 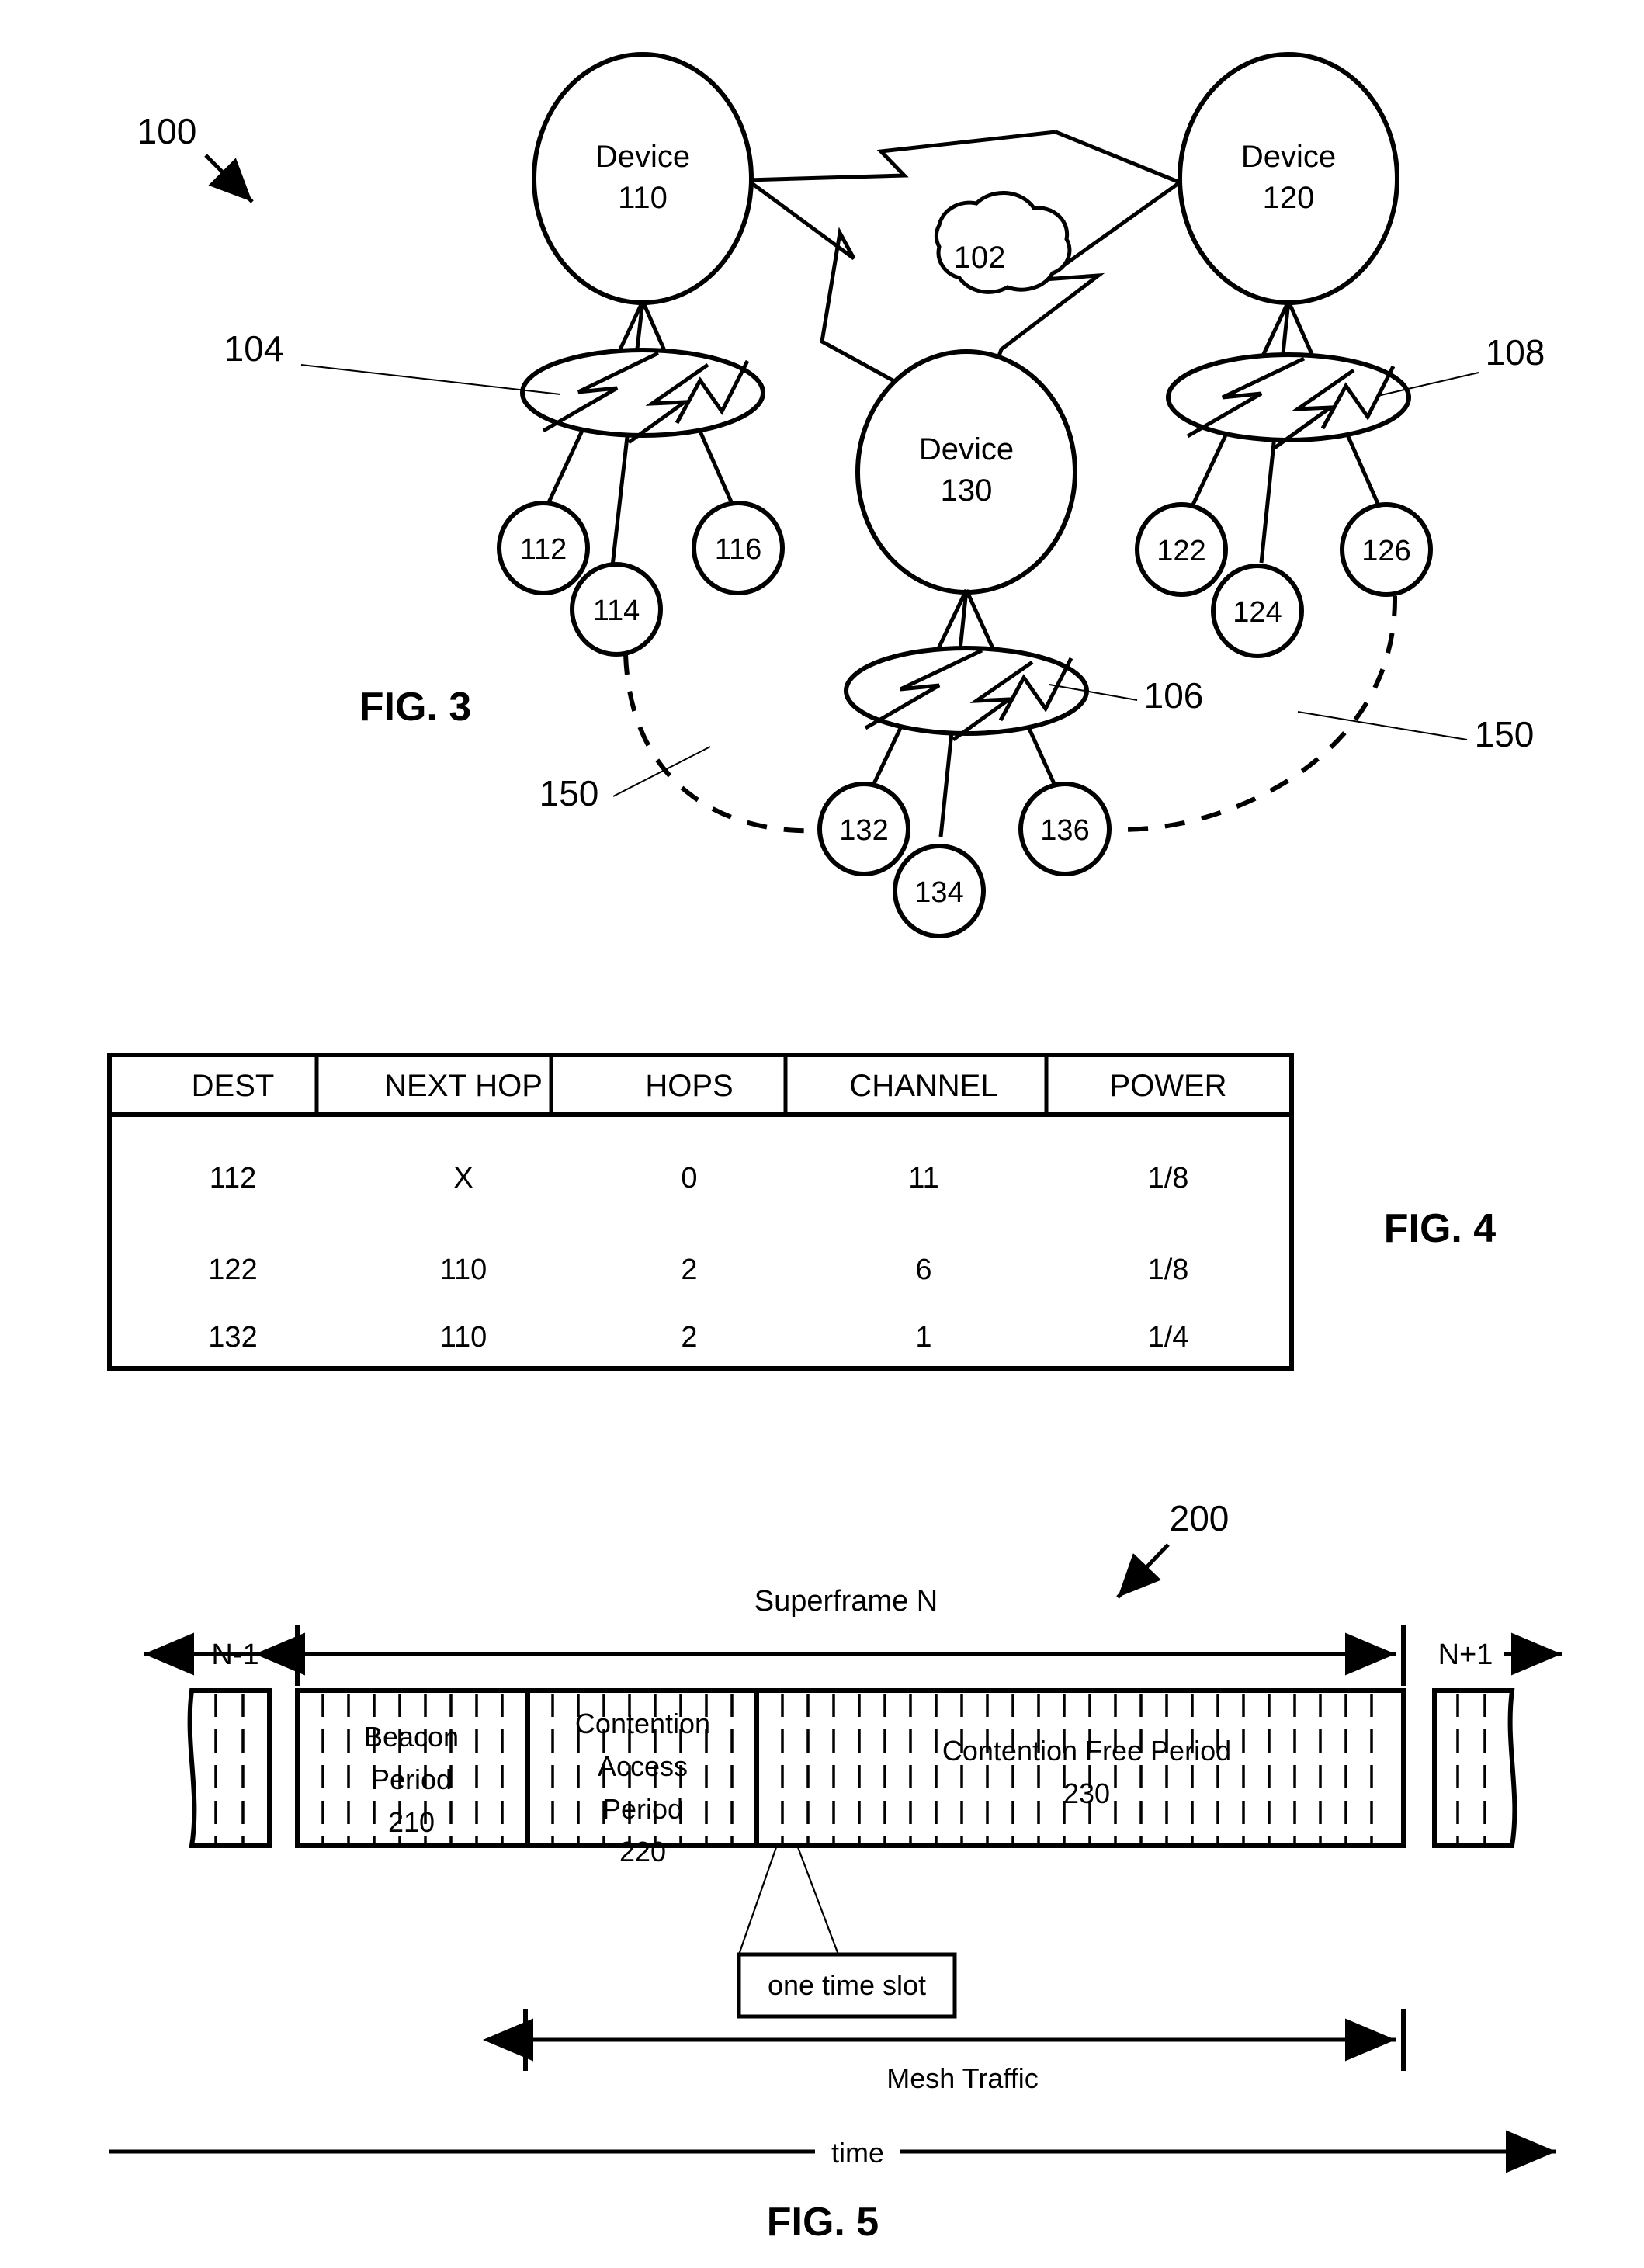 I want to click on device-120: Device 120, so click(x=1288, y=178).